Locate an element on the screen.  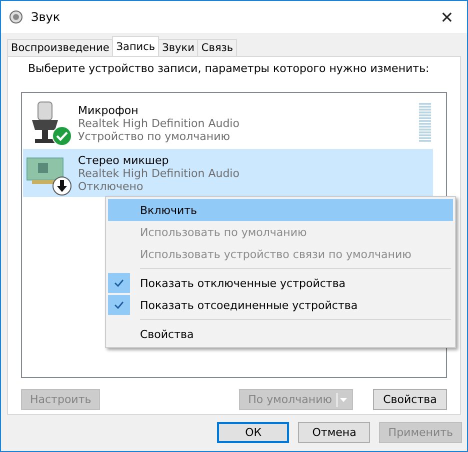
properties-button: Свойства is located at coordinates (410, 399).